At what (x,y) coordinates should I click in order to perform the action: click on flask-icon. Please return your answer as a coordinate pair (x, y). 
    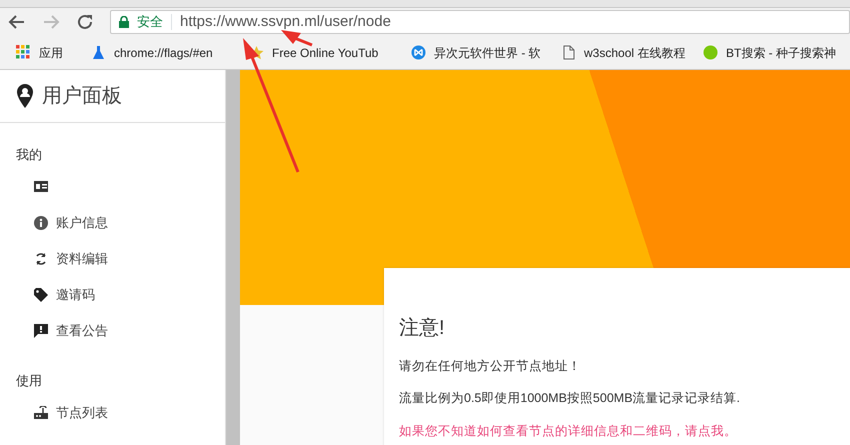
    Looking at the image, I should click on (98, 52).